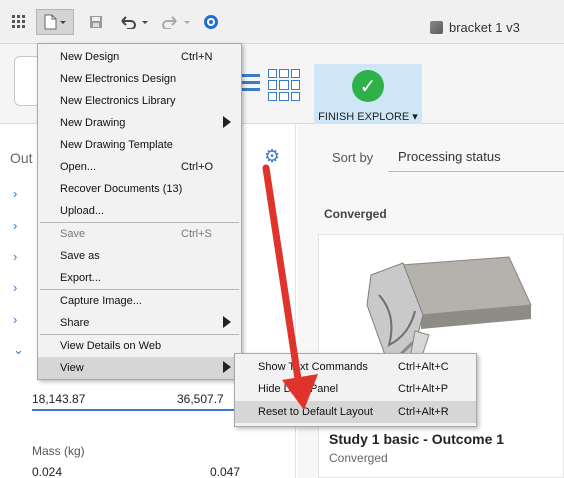  What do you see at coordinates (282, 22) in the screenshot?
I see `quick-access-toolbar: bracket 1 v3` at bounding box center [282, 22].